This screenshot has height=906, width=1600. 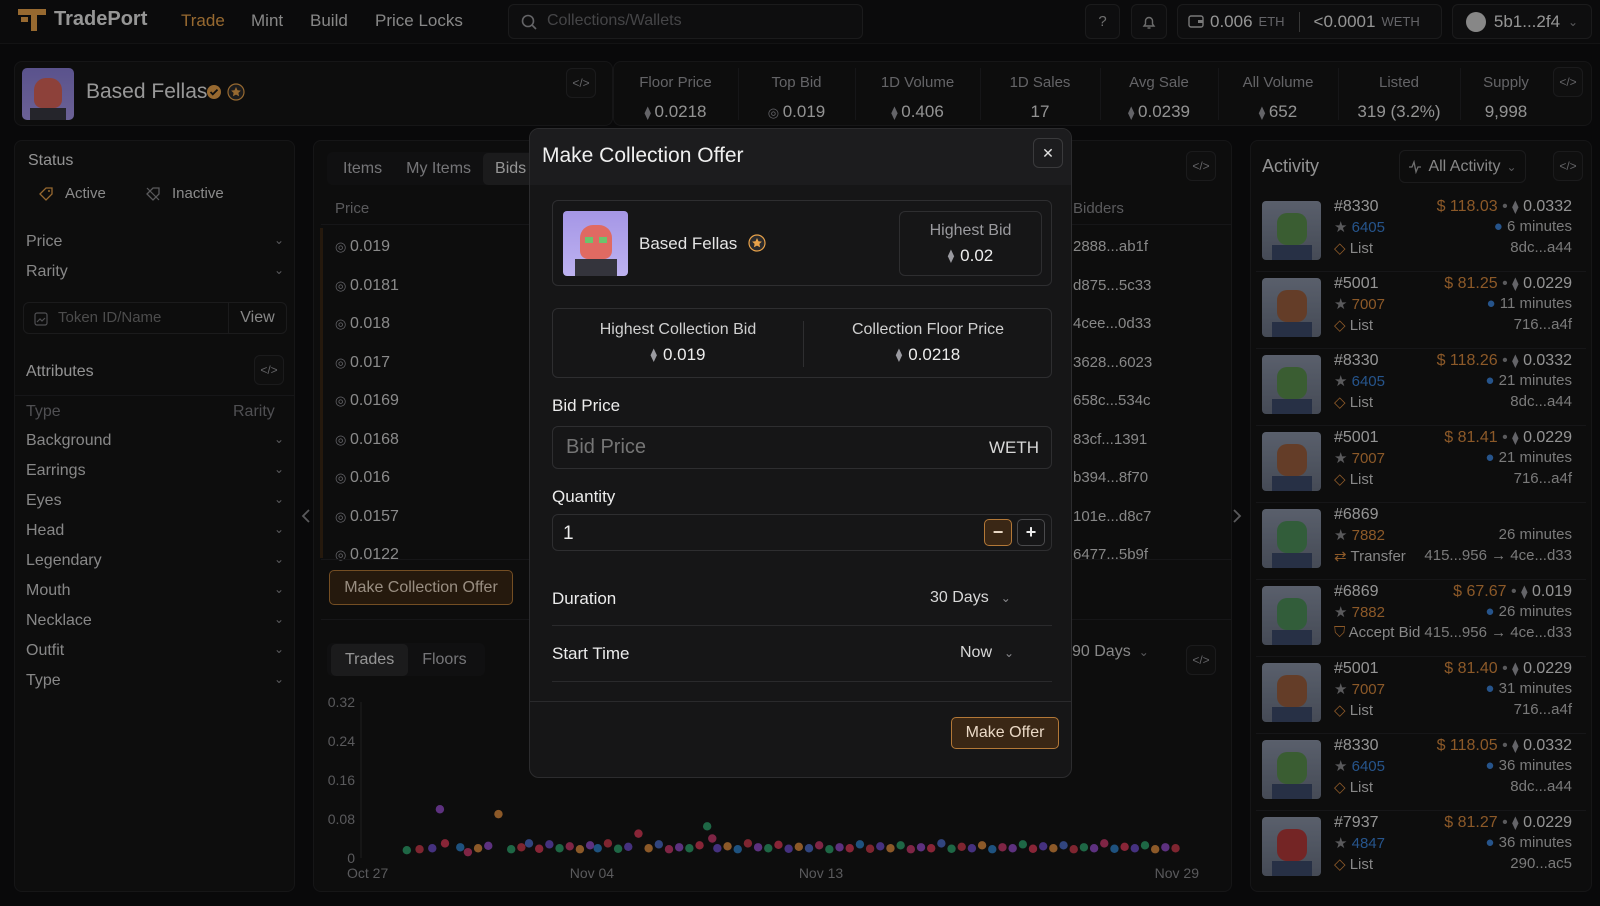 What do you see at coordinates (688, 243) in the screenshot?
I see `modal-collection-name: Based Fellas` at bounding box center [688, 243].